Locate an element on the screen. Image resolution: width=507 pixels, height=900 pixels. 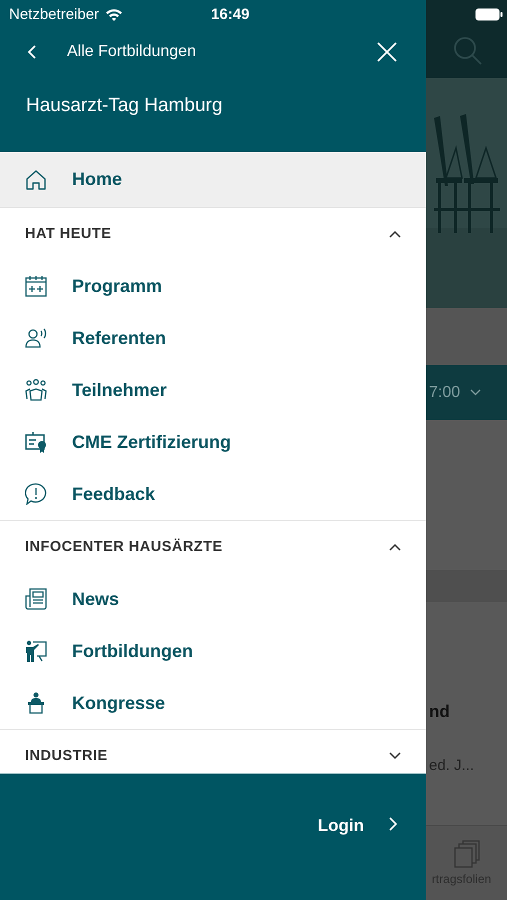
time-filter: 7:00 is located at coordinates (444, 393).